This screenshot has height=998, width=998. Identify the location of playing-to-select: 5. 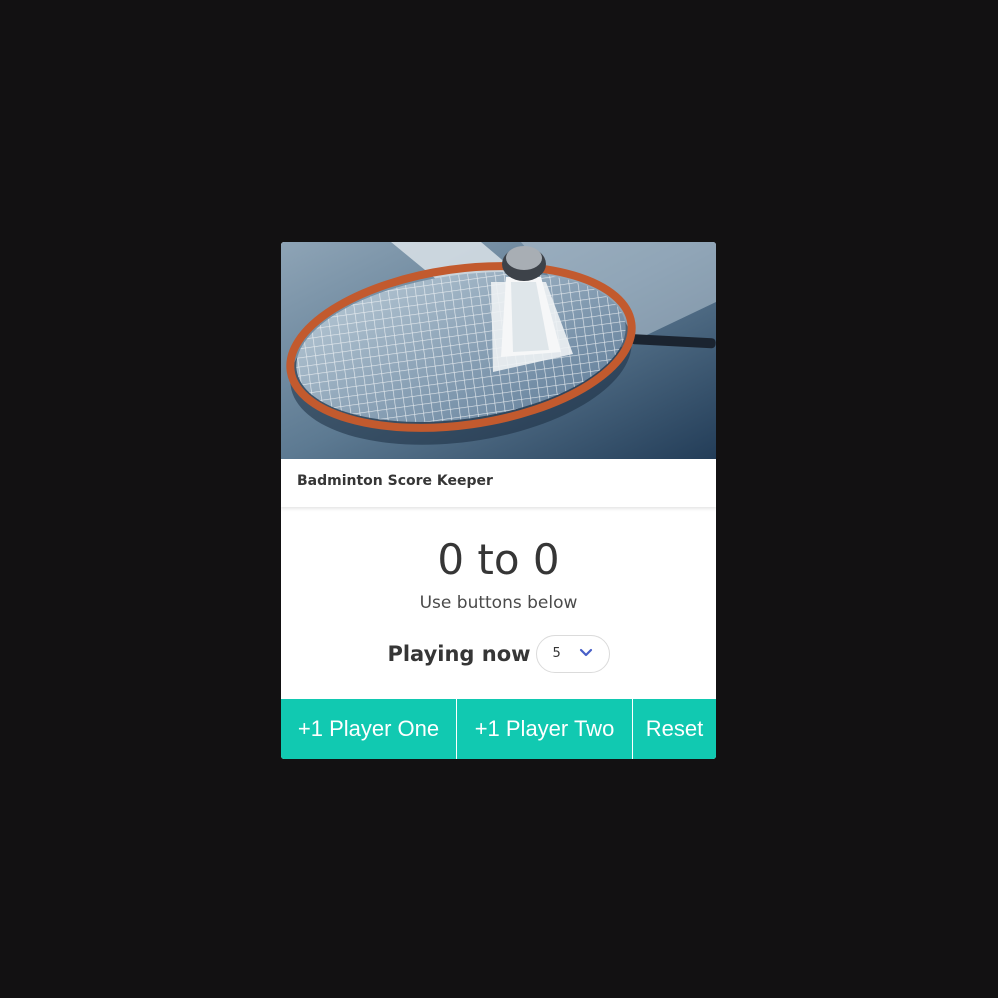
(572, 654).